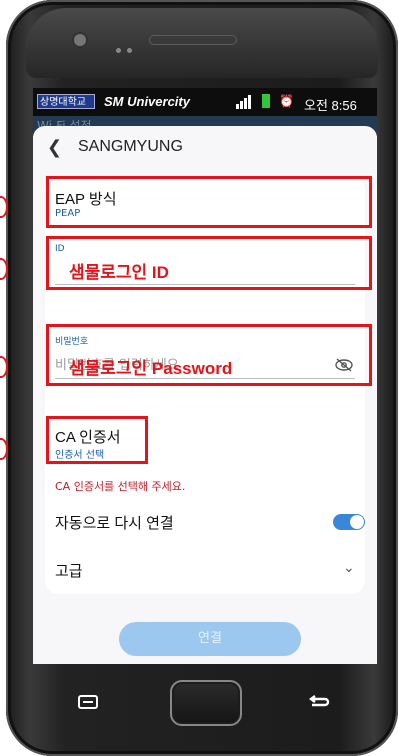 The image size is (399, 756). I want to click on back-icon: ❮, so click(54, 147).